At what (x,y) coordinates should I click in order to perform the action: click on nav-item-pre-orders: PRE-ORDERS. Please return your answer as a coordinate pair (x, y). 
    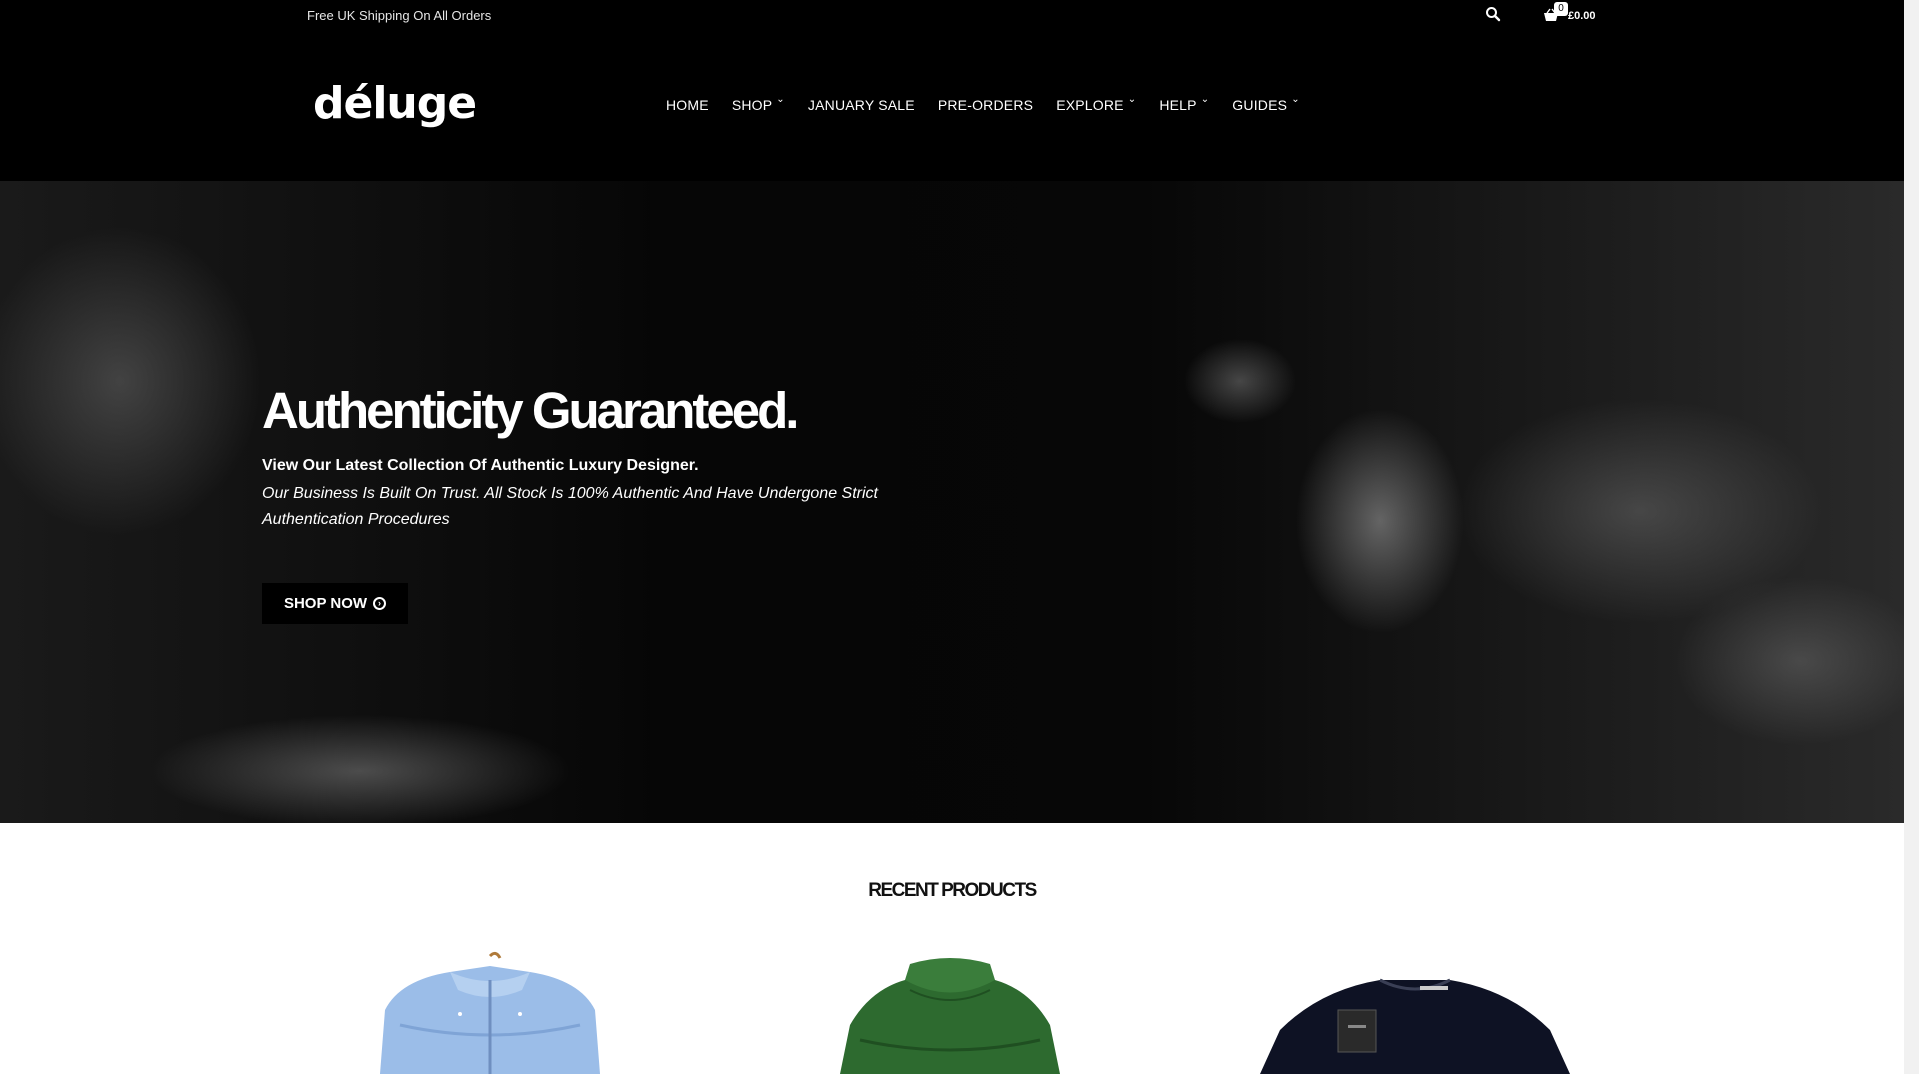
    Looking at the image, I should click on (985, 107).